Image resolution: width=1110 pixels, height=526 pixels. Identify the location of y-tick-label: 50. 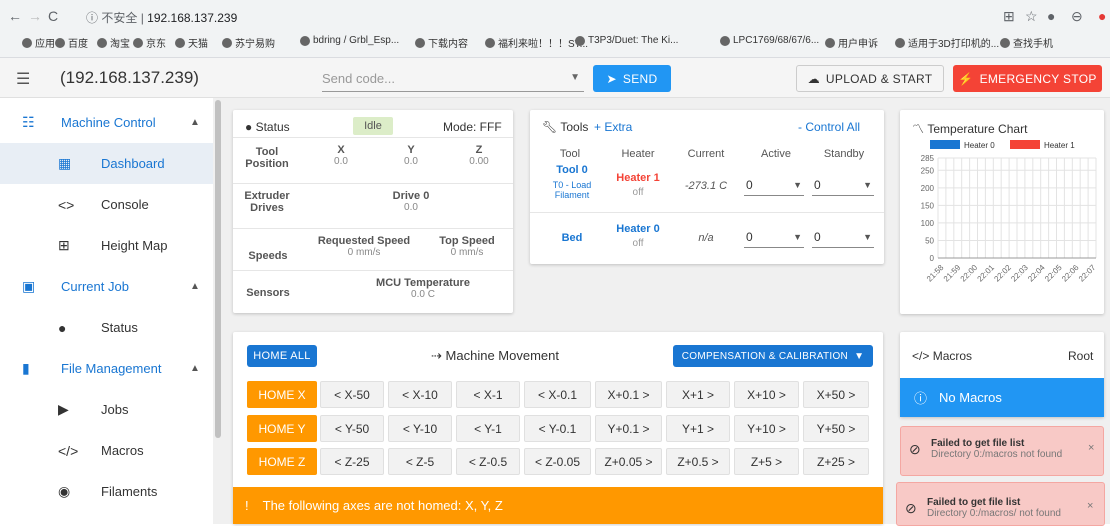
(929, 240).